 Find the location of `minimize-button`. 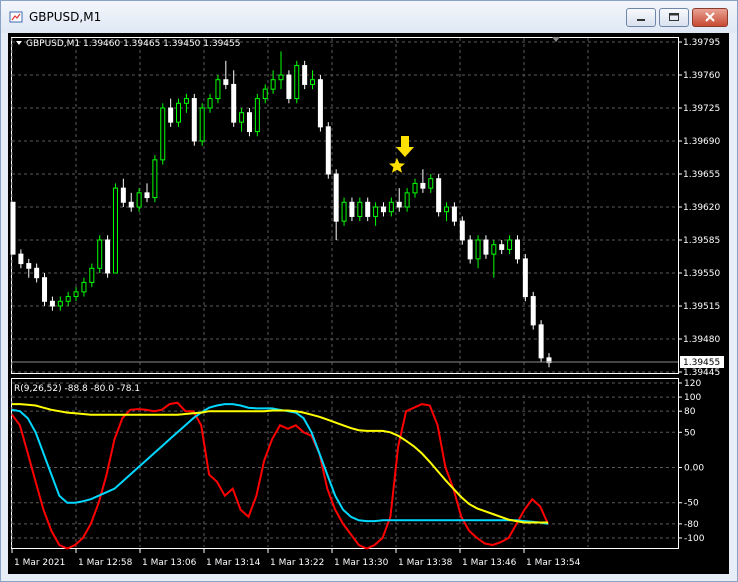

minimize-button is located at coordinates (641, 17).